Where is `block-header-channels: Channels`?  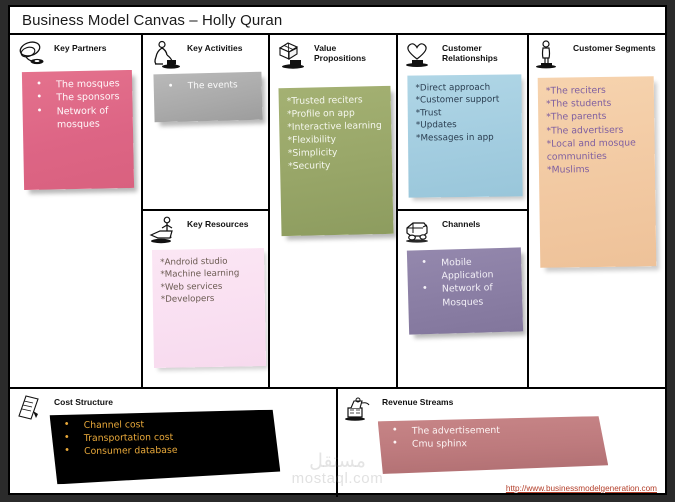 block-header-channels: Channels is located at coordinates (462, 228).